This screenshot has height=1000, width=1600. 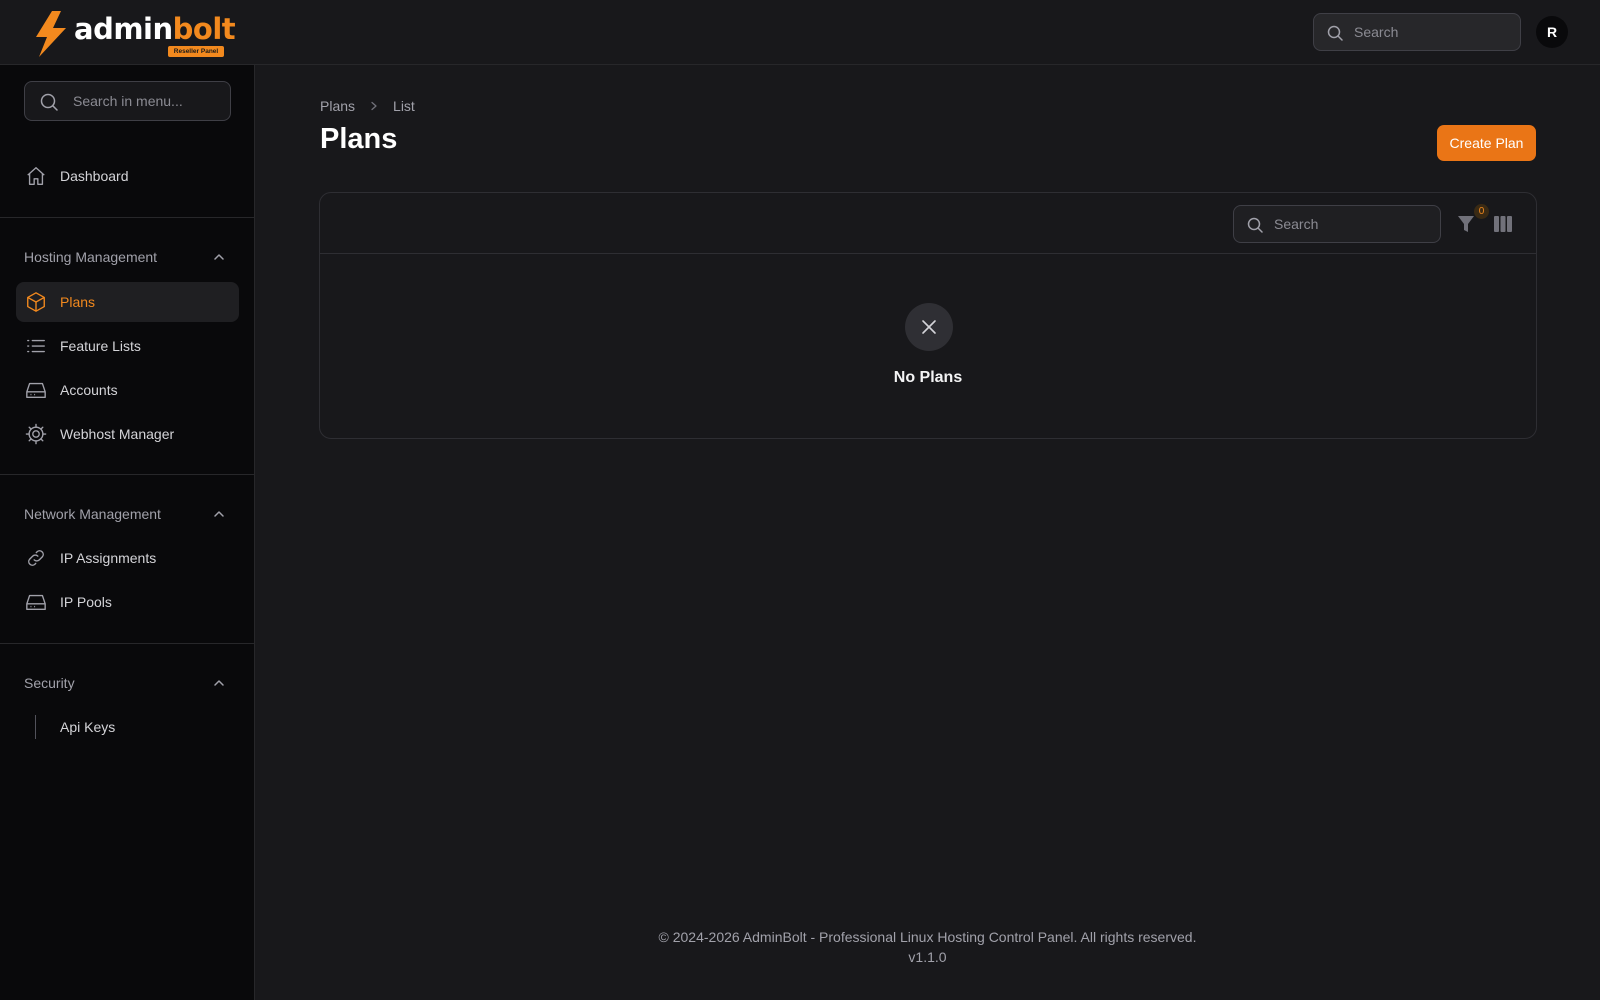 What do you see at coordinates (91, 257) in the screenshot?
I see `group-label: Hosting Management` at bounding box center [91, 257].